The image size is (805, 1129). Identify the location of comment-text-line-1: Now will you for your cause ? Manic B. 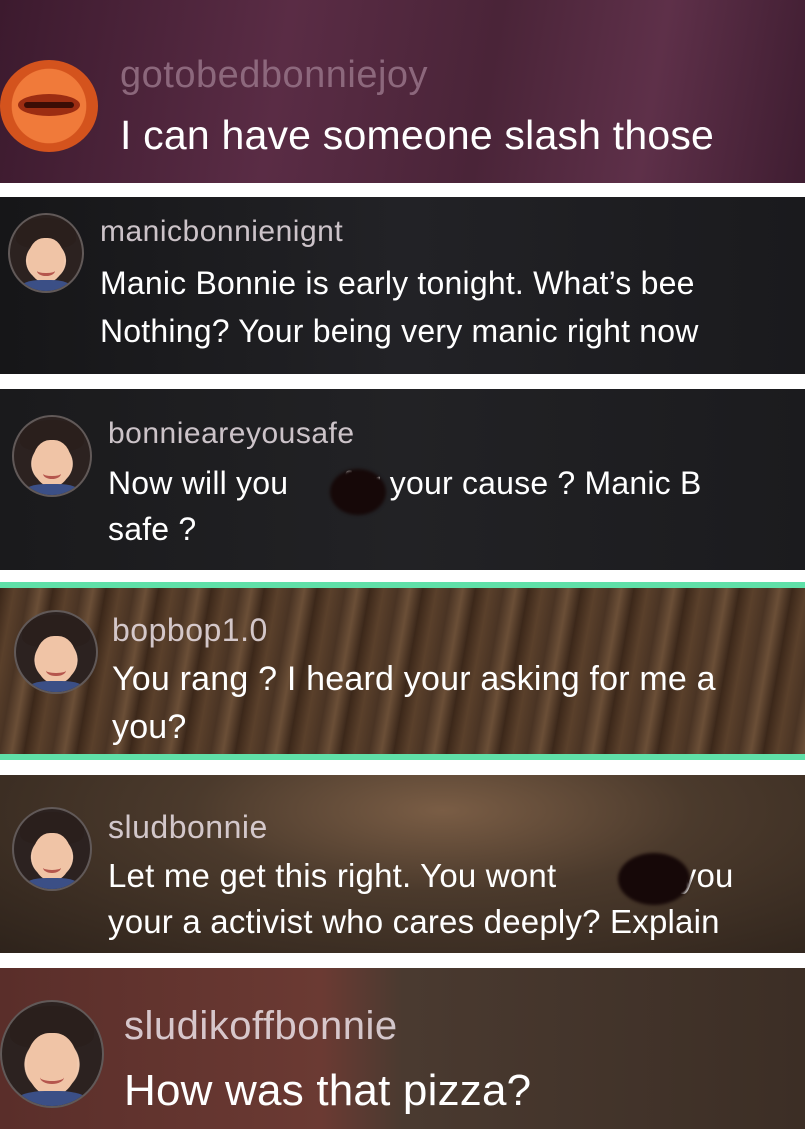
(405, 483).